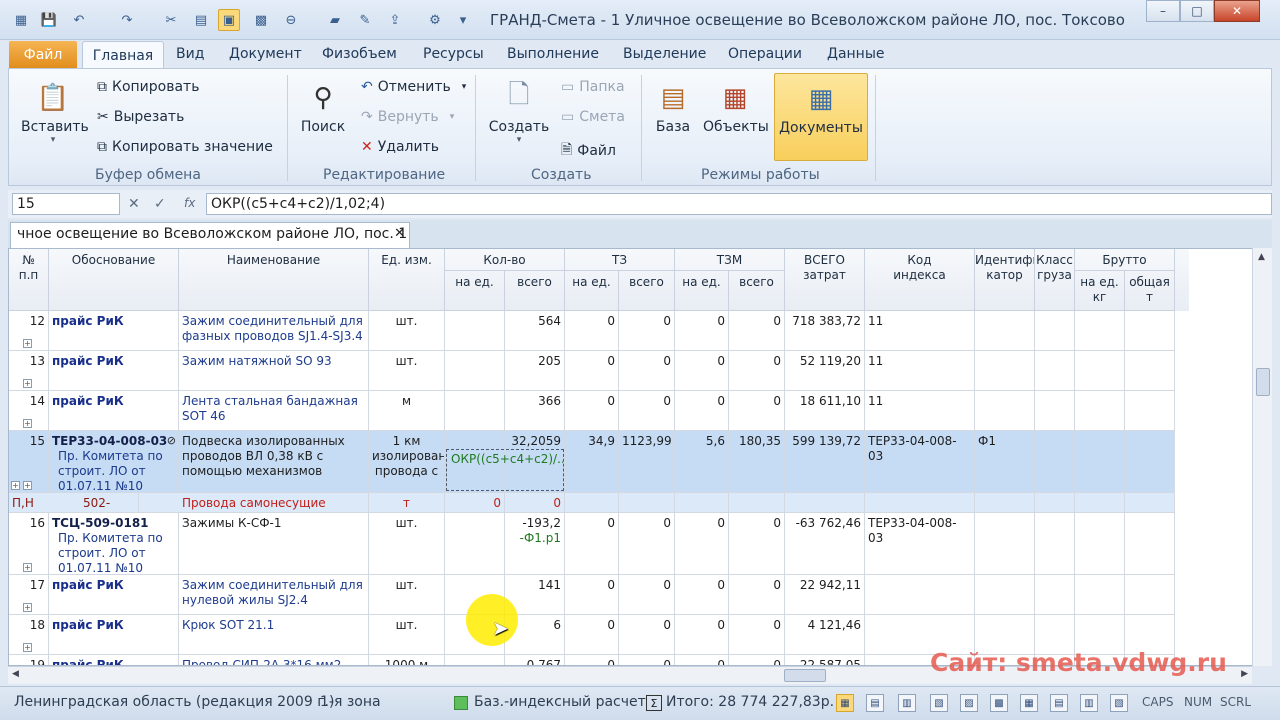 The width and height of the screenshot is (1280, 720). Describe the element at coordinates (969, 703) in the screenshot. I see `view-mode-icon: ▨` at that location.